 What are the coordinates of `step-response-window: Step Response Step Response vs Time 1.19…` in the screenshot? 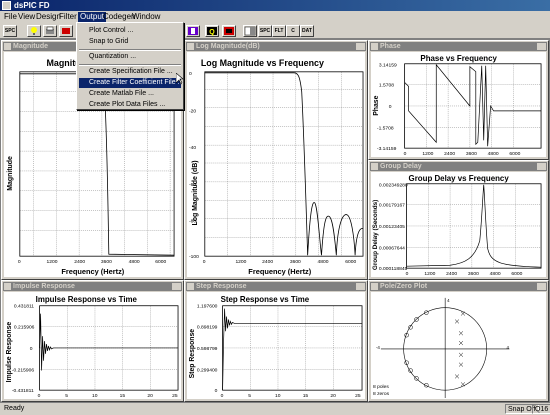 It's located at (276, 341).